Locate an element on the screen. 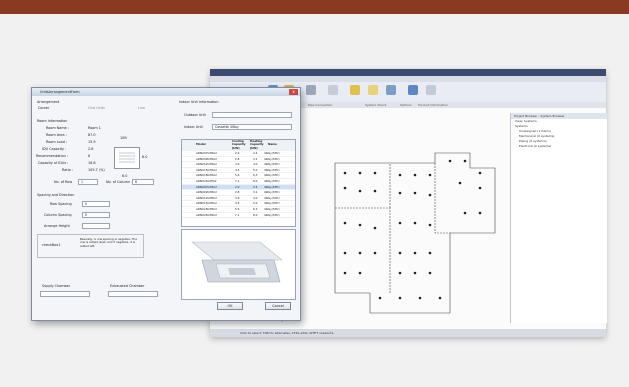 This screenshot has width=629, height=387. outdoor-unit-label: Outdoor Unit is located at coordinates (195, 115).